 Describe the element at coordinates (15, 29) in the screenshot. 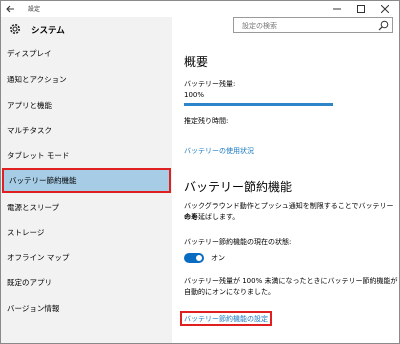

I see `gear-icon` at that location.